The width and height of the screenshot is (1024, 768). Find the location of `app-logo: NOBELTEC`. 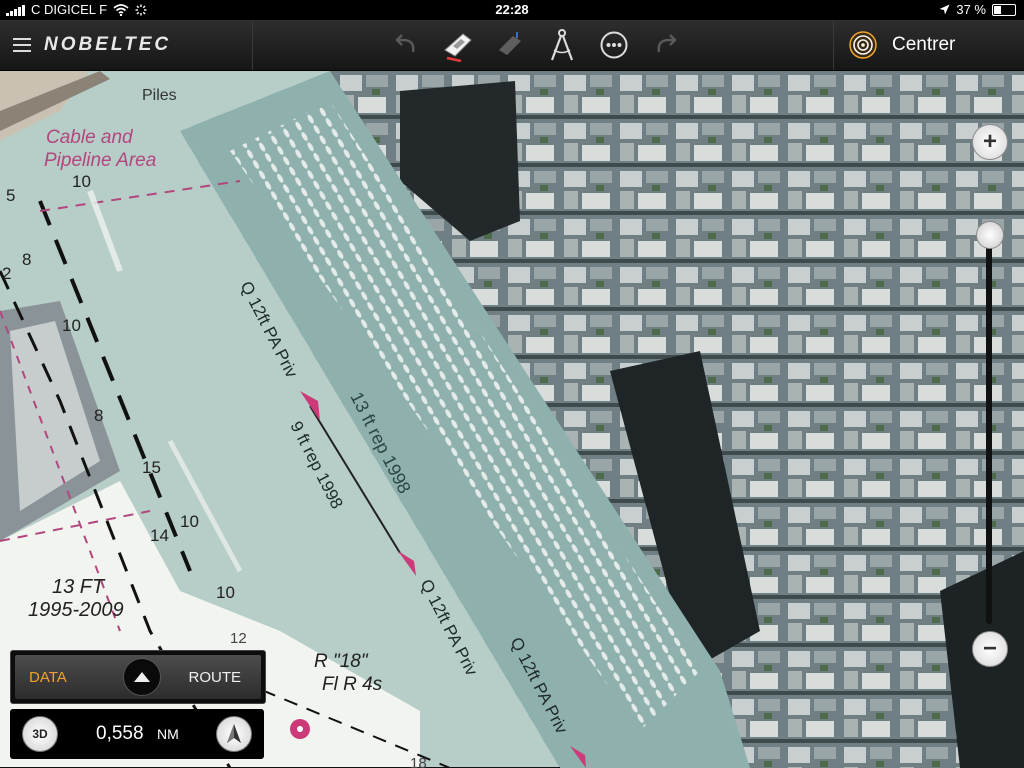

app-logo: NOBELTEC is located at coordinates (108, 44).